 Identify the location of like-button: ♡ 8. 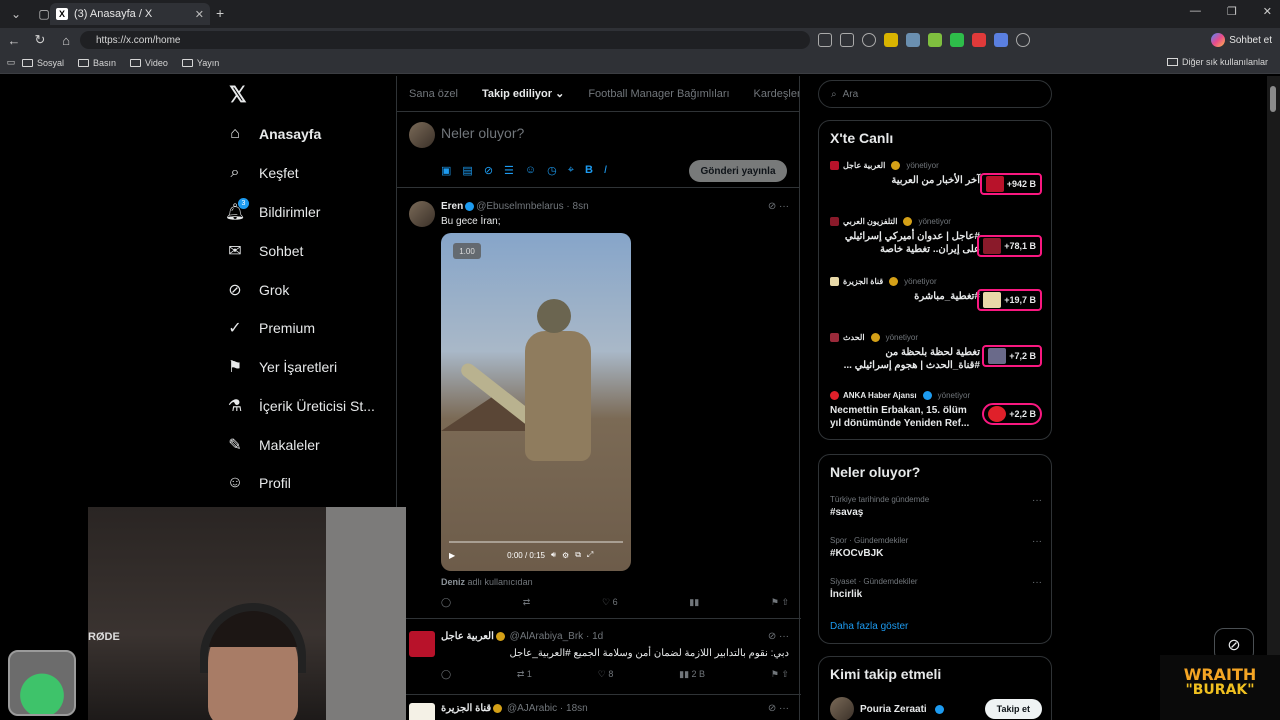
(606, 674).